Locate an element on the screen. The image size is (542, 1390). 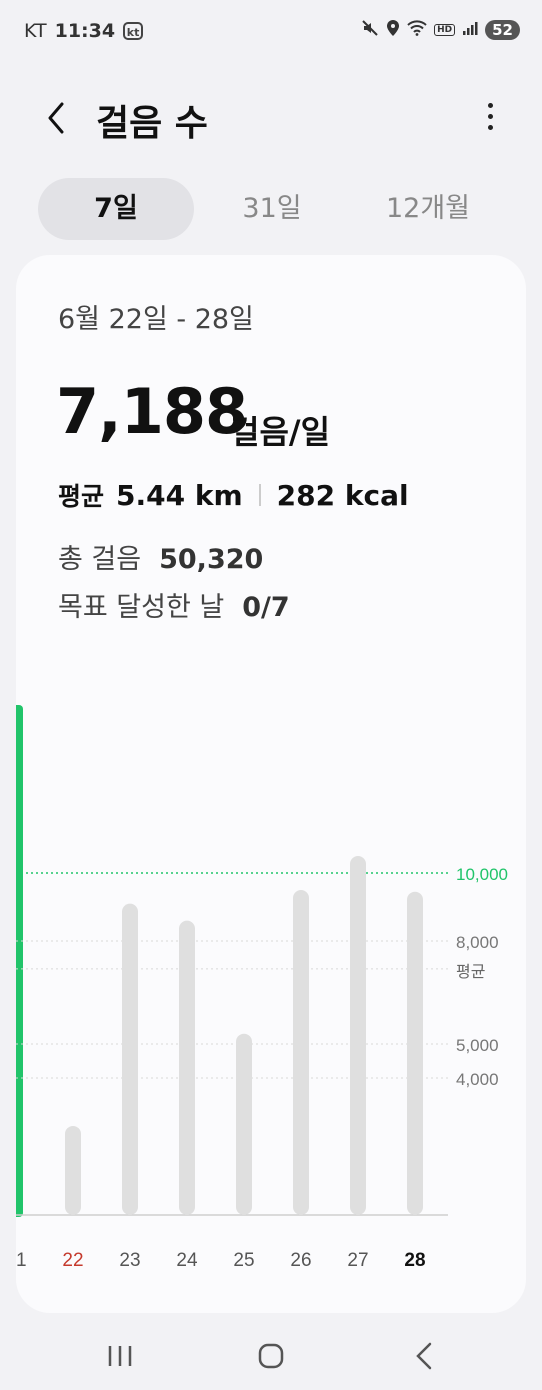
status-bar: KT 11:34 kt HD 52 is located at coordinates (271, 32).